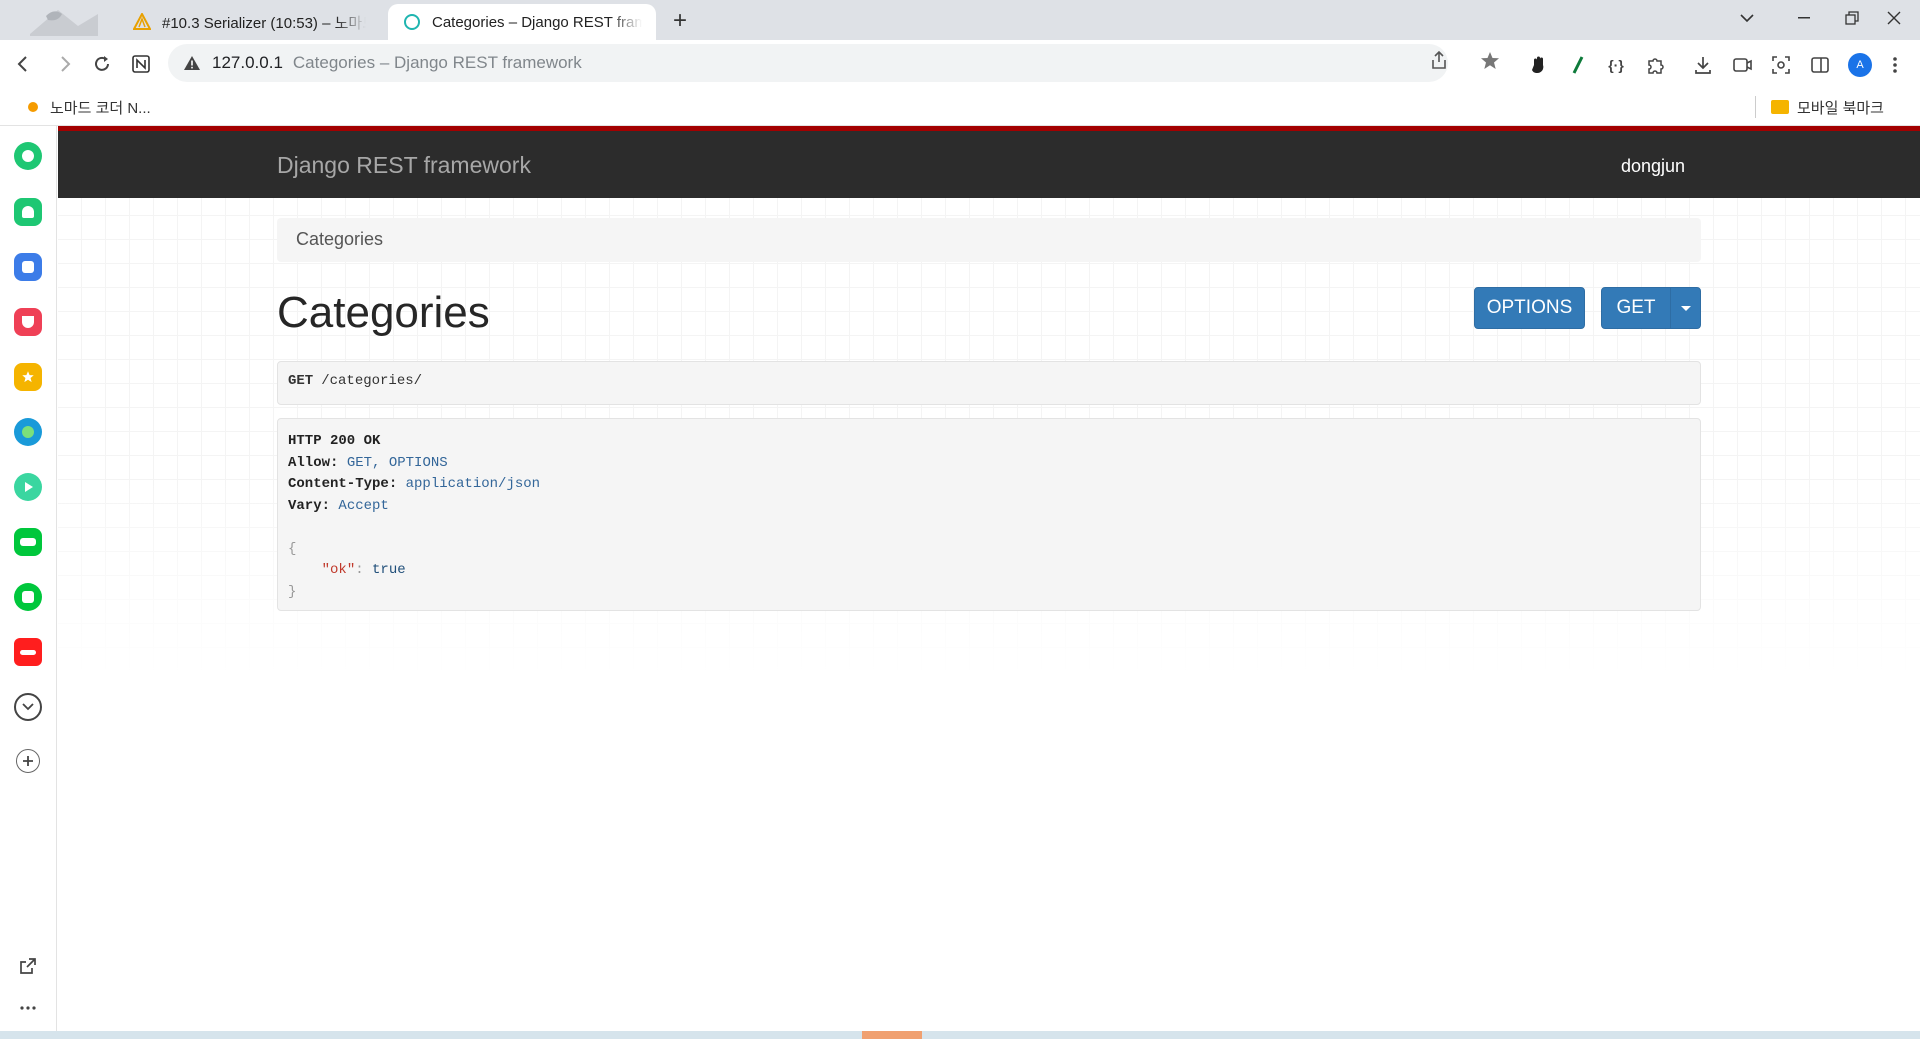 The image size is (1920, 1039). What do you see at coordinates (1492, 61) in the screenshot?
I see `bookmark-star-icon` at bounding box center [1492, 61].